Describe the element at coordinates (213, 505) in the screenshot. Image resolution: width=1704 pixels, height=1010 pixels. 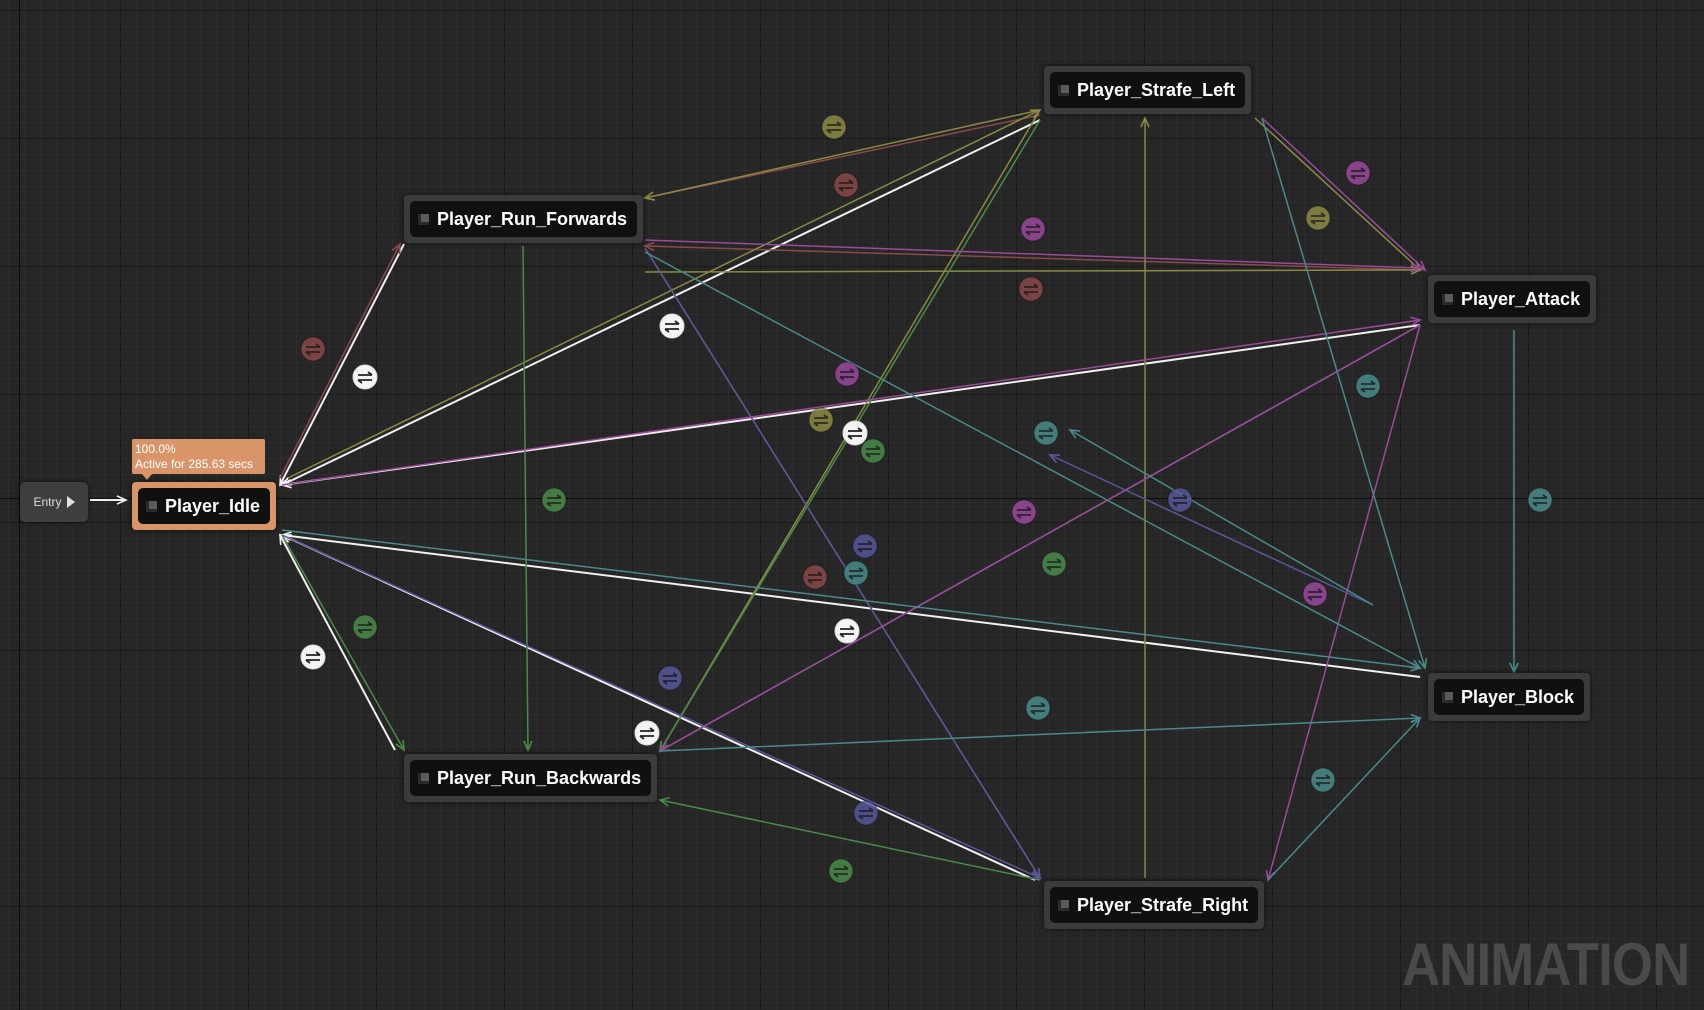
I see `state-label: Player_Idle` at that location.